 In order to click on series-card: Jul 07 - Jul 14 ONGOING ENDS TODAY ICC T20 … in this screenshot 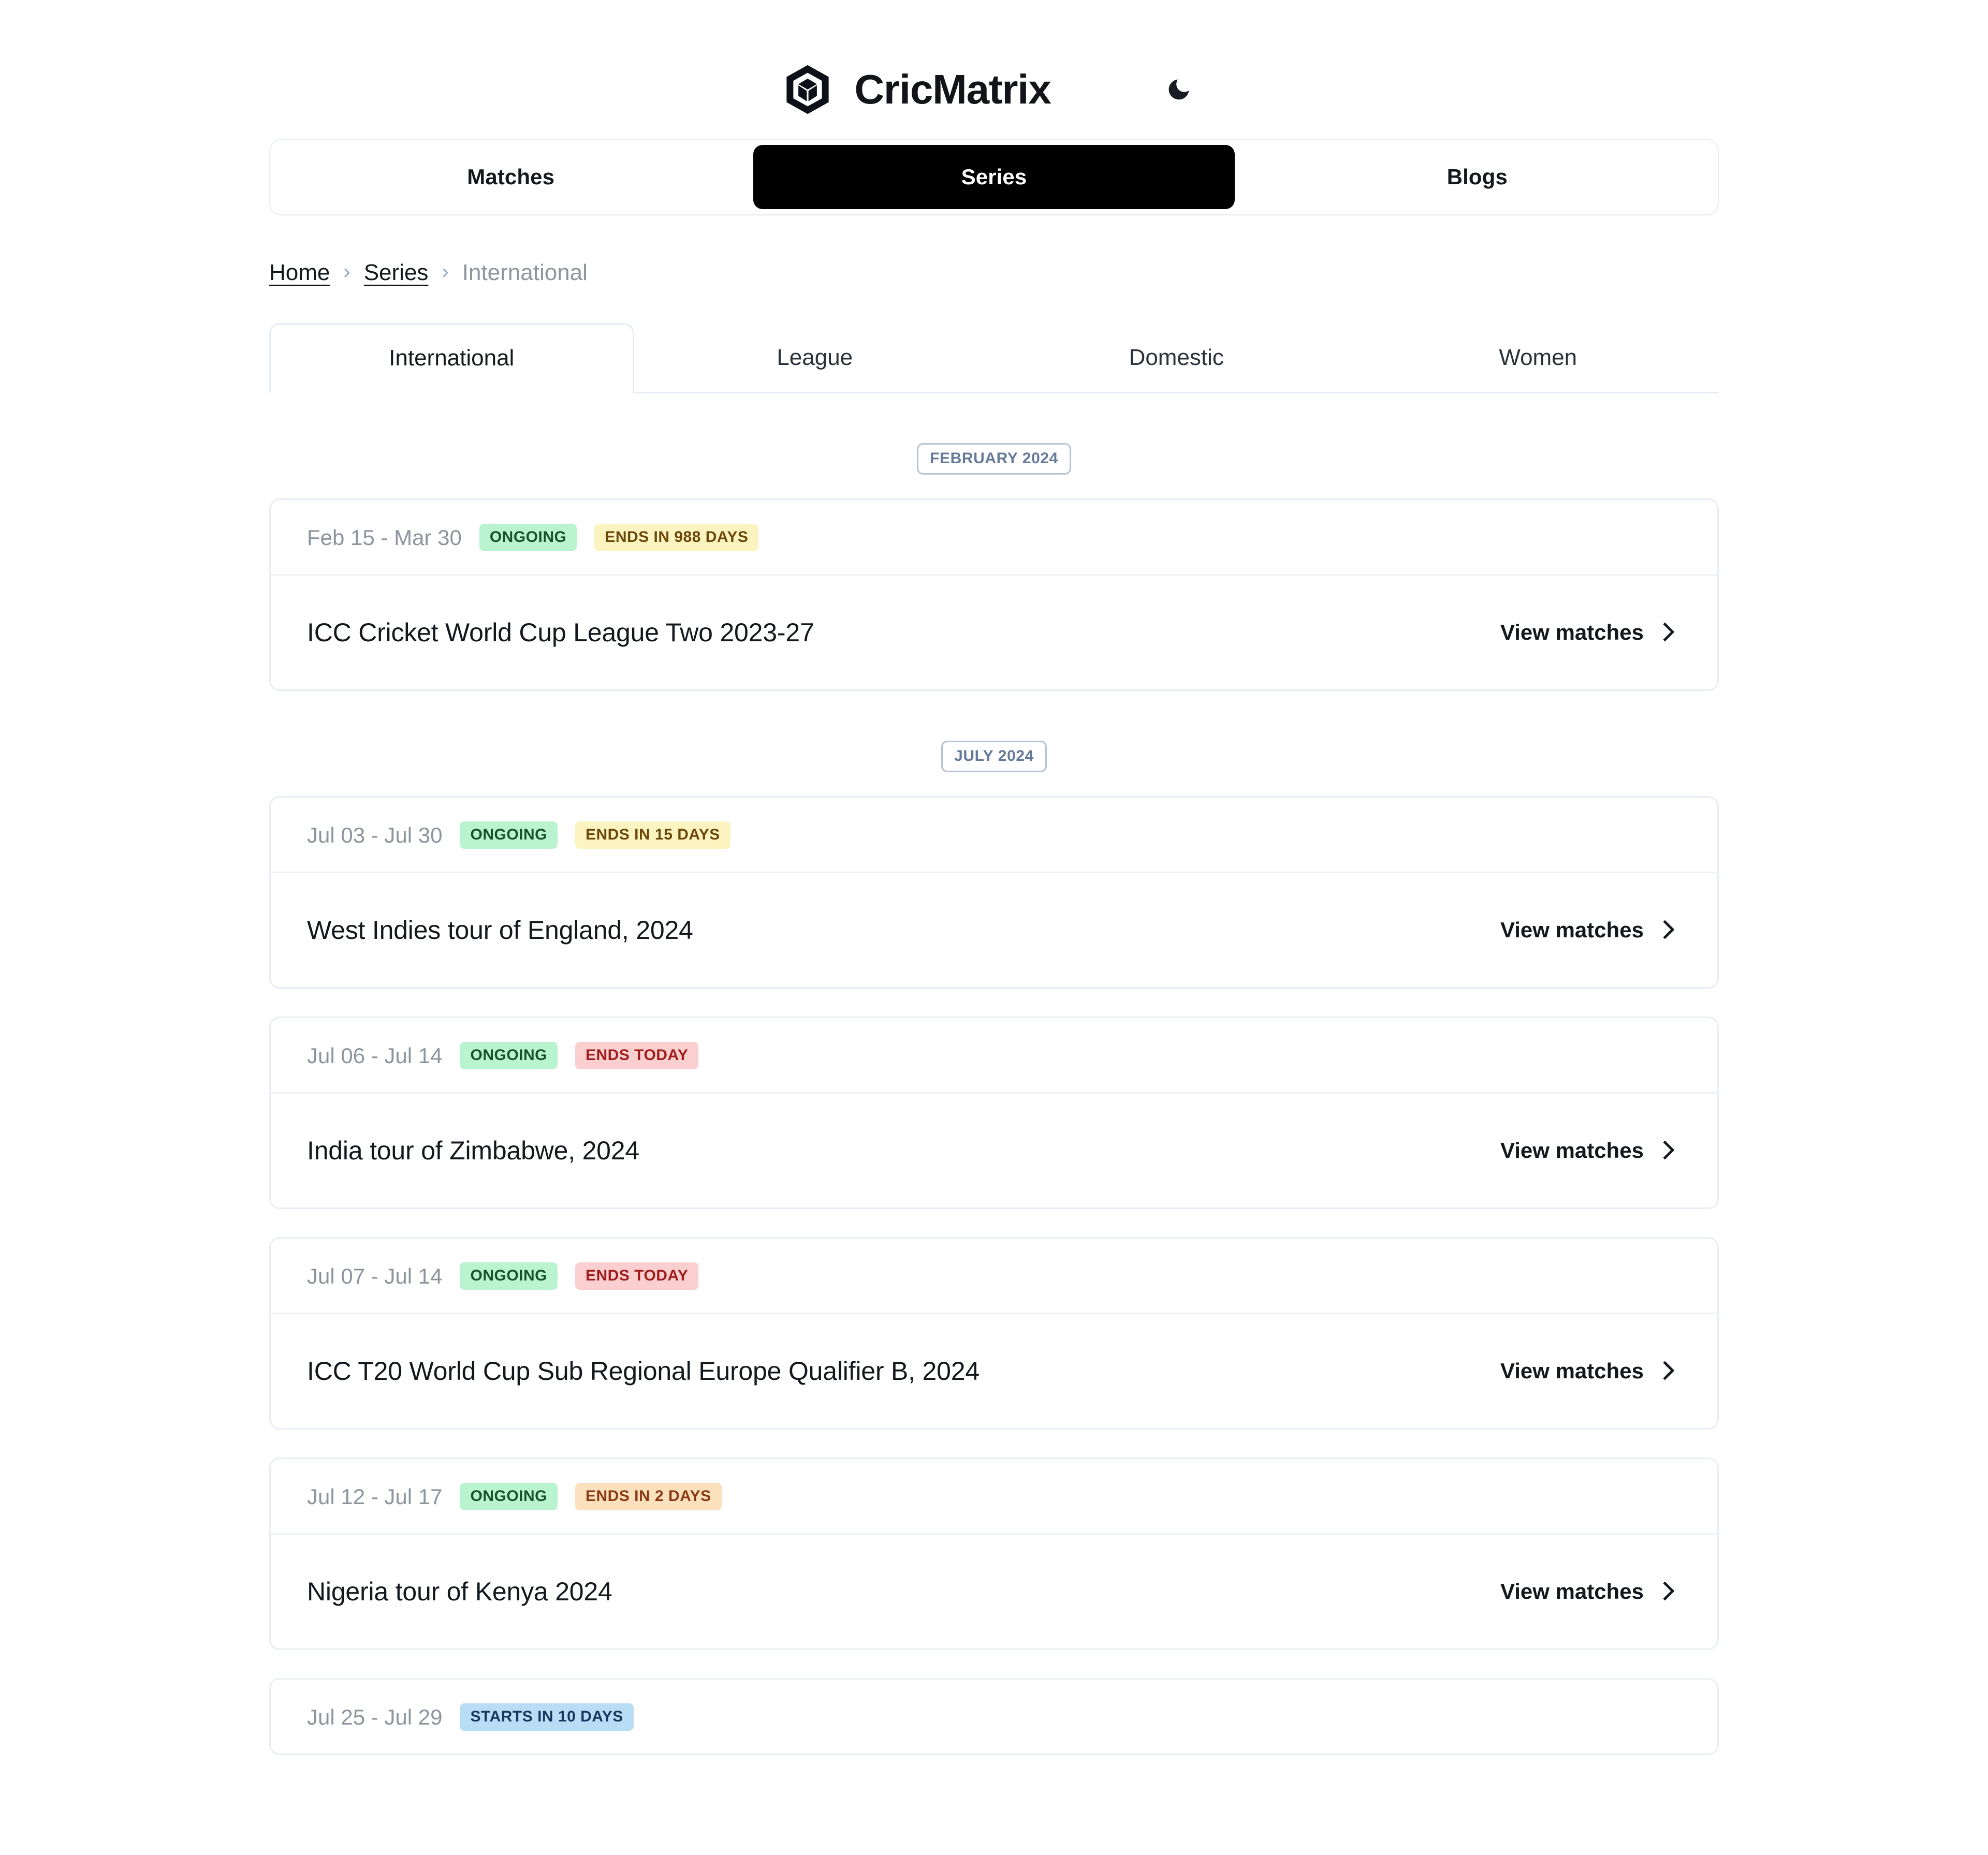, I will do `click(994, 1333)`.